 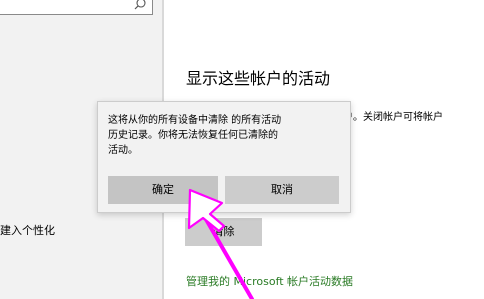 What do you see at coordinates (195, 120) in the screenshot?
I see `flyout-message-line: 这将从你的所有设备中清除 的所有活动` at bounding box center [195, 120].